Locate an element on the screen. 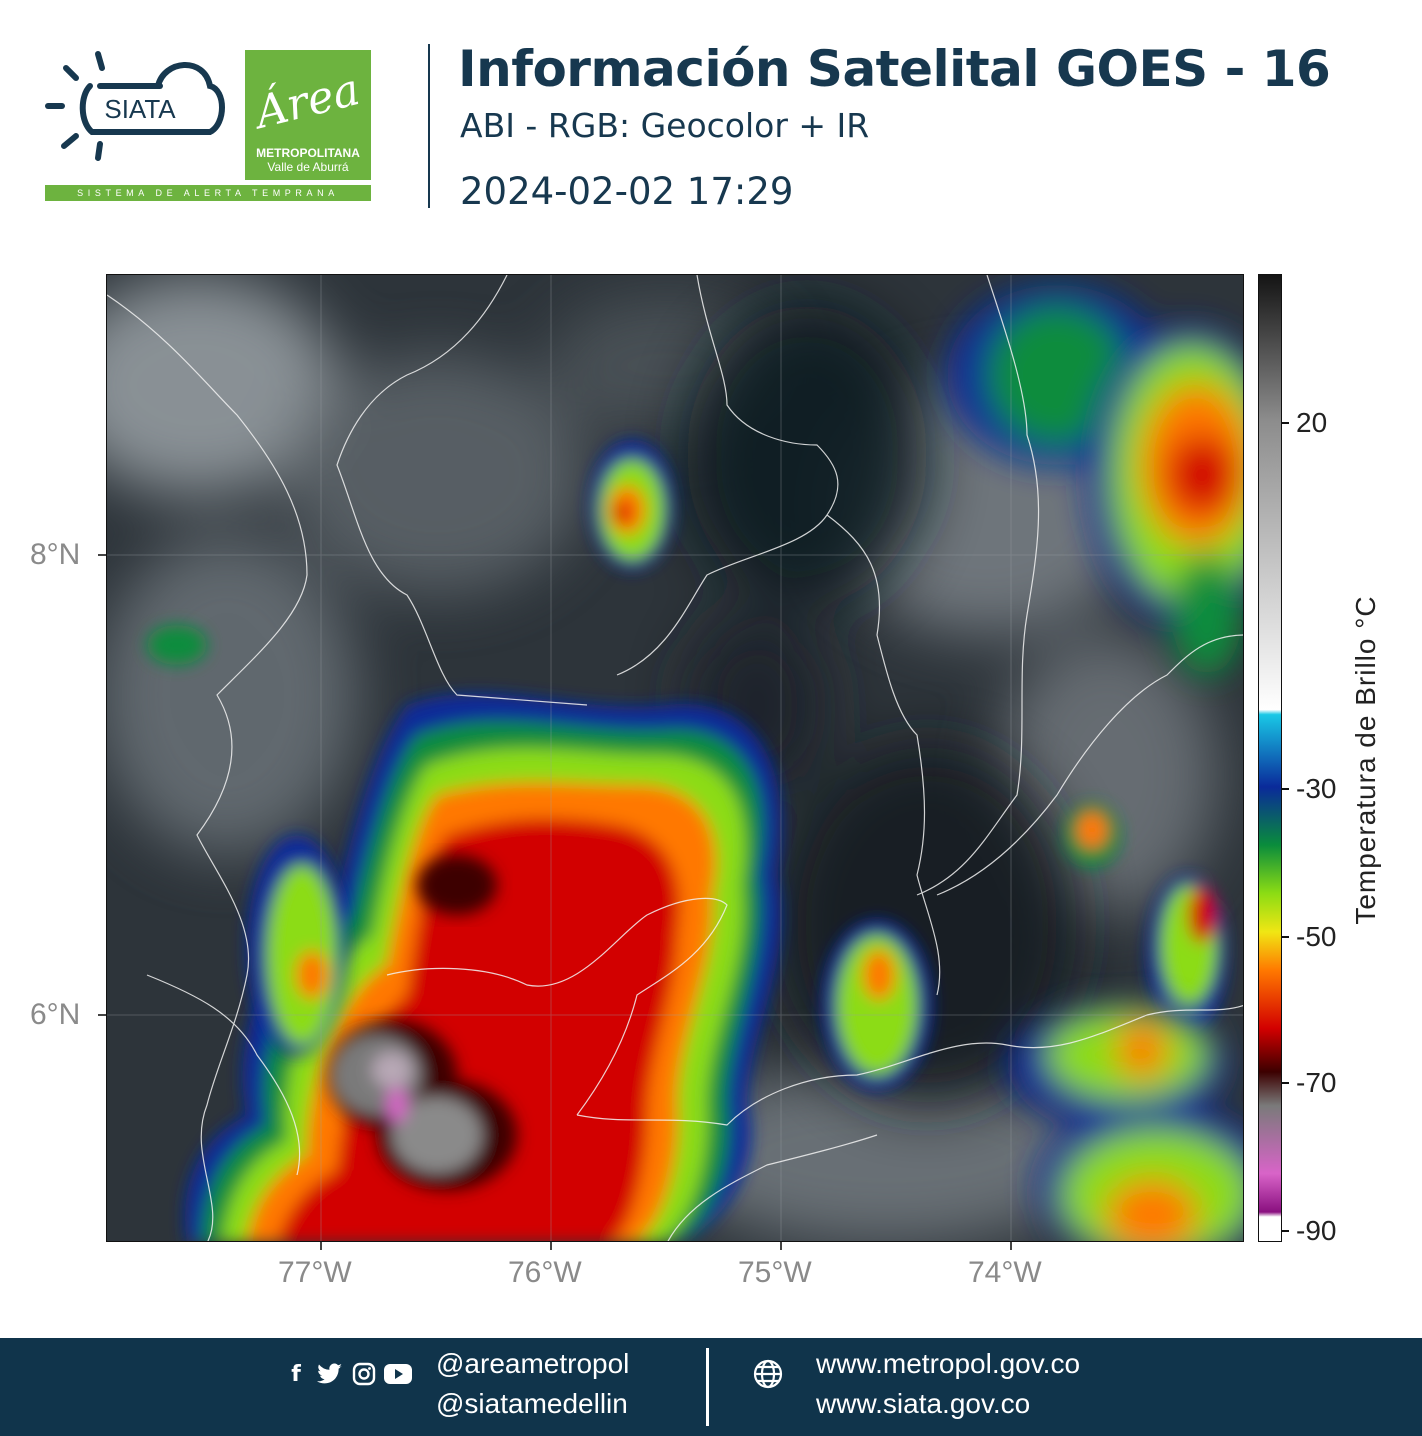 This screenshot has width=1422, height=1436. colorbar-label-minus70: -70 is located at coordinates (1316, 1082).